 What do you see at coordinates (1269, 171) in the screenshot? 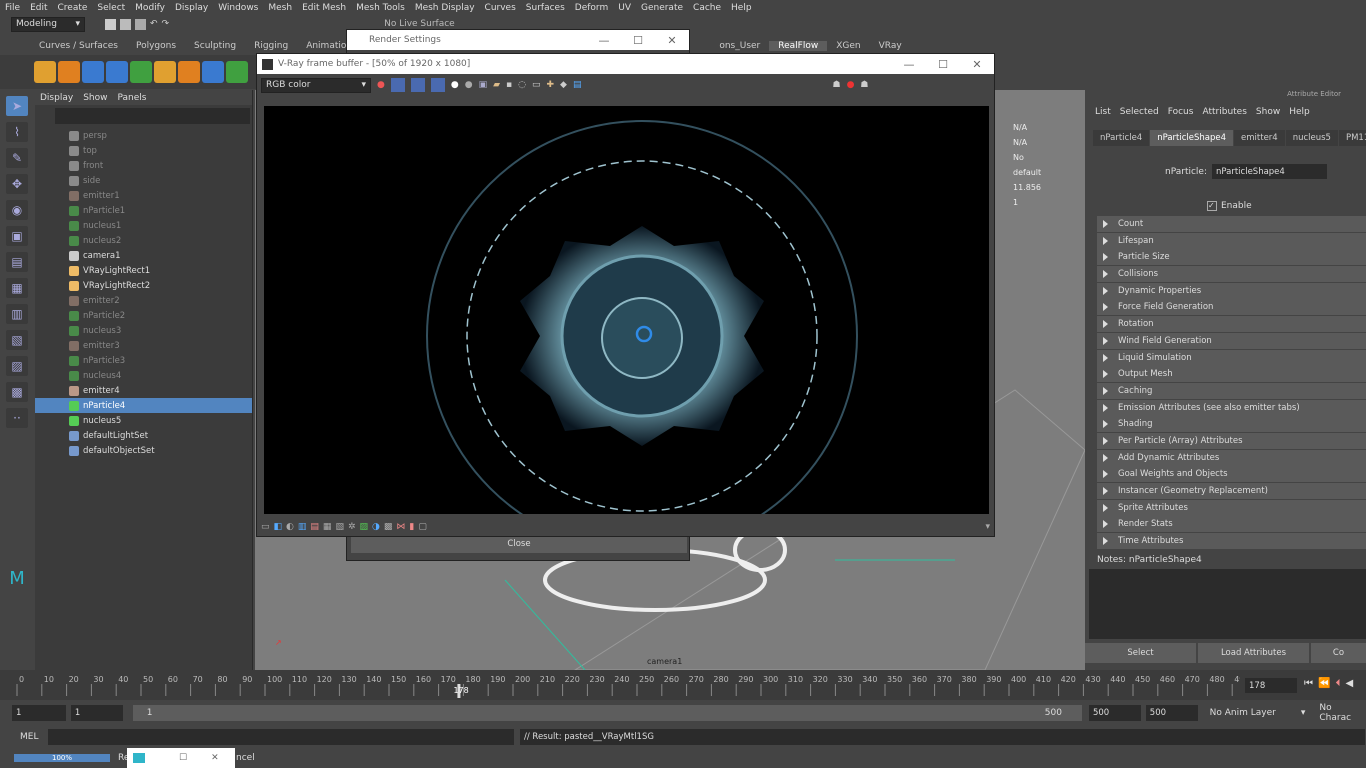
I see `node-name-field: nParticleShape4` at bounding box center [1269, 171].